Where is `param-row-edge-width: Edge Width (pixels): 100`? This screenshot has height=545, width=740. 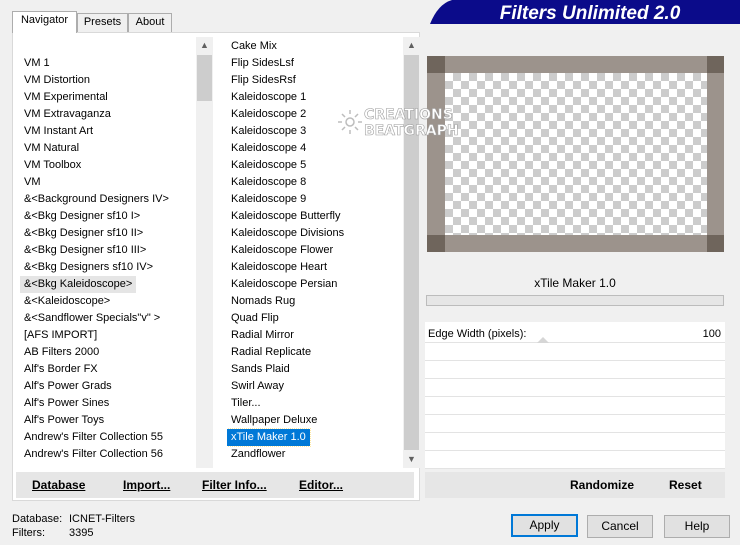 param-row-edge-width: Edge Width (pixels): 100 is located at coordinates (575, 334).